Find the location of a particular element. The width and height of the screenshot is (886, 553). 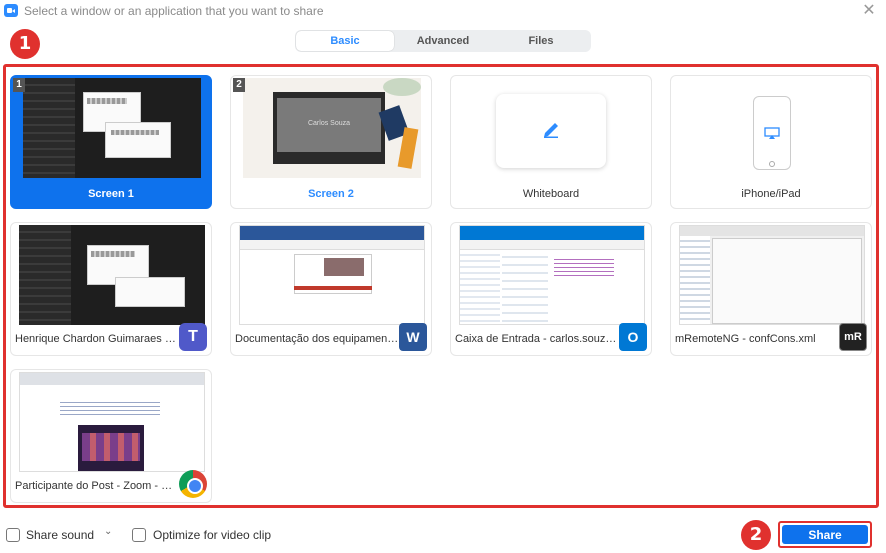

share-sound-label: Share sound is located at coordinates (60, 535).